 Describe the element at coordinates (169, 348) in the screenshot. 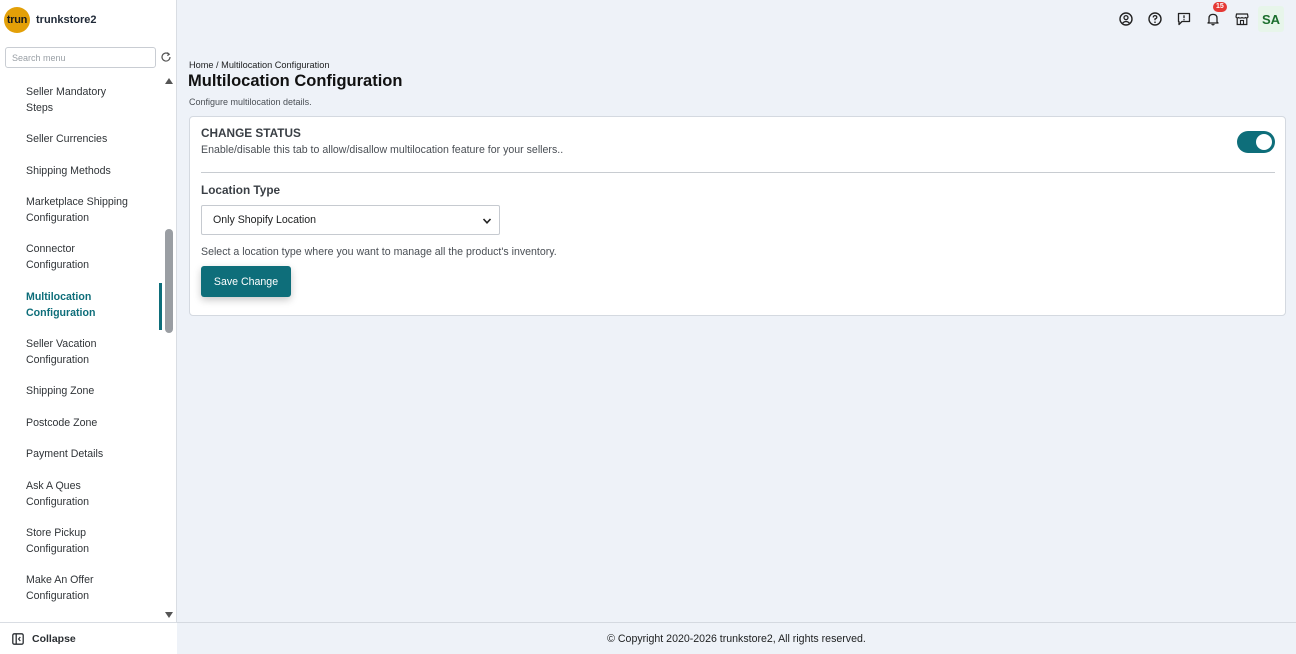

I see `sidebar-scrollbar` at that location.